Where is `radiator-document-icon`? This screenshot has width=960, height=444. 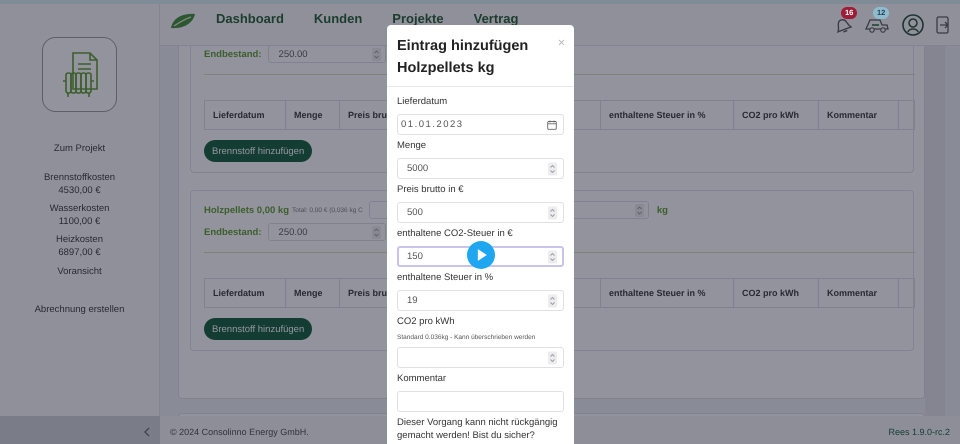 radiator-document-icon is located at coordinates (79, 74).